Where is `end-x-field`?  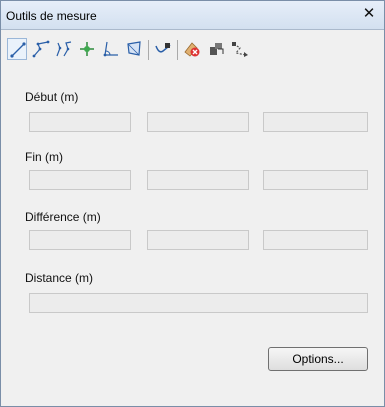
end-x-field is located at coordinates (80, 180).